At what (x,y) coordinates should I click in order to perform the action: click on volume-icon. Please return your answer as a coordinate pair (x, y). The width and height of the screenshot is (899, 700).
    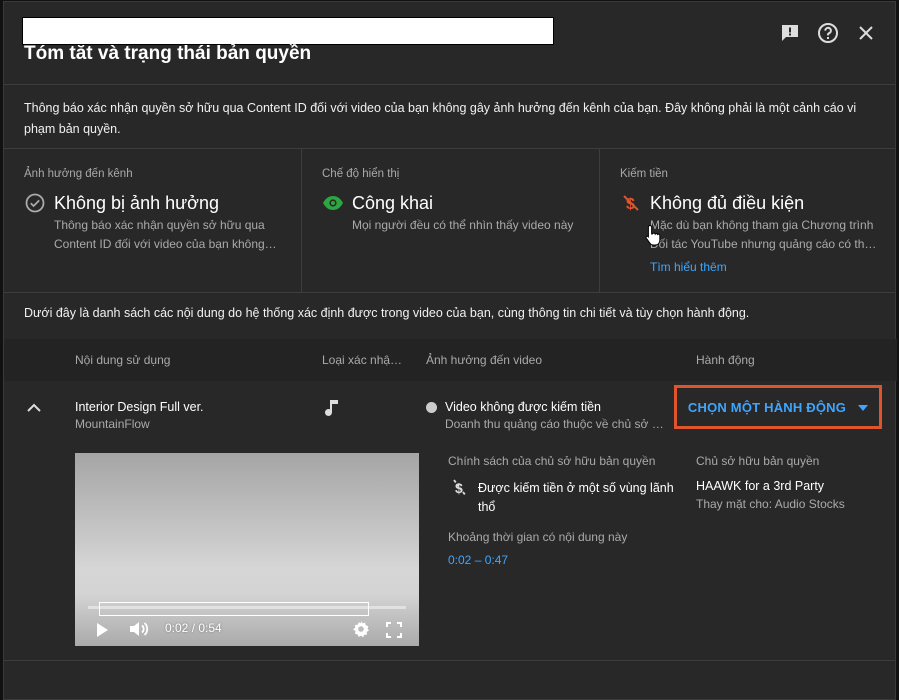
    Looking at the image, I should click on (140, 629).